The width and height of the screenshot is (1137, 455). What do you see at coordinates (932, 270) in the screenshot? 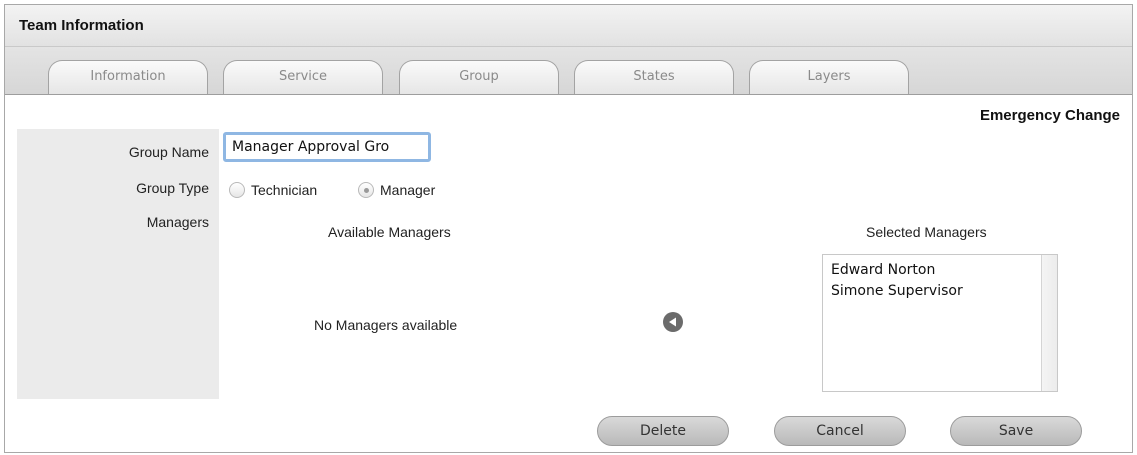
I see `list-item: Edward Norton` at bounding box center [932, 270].